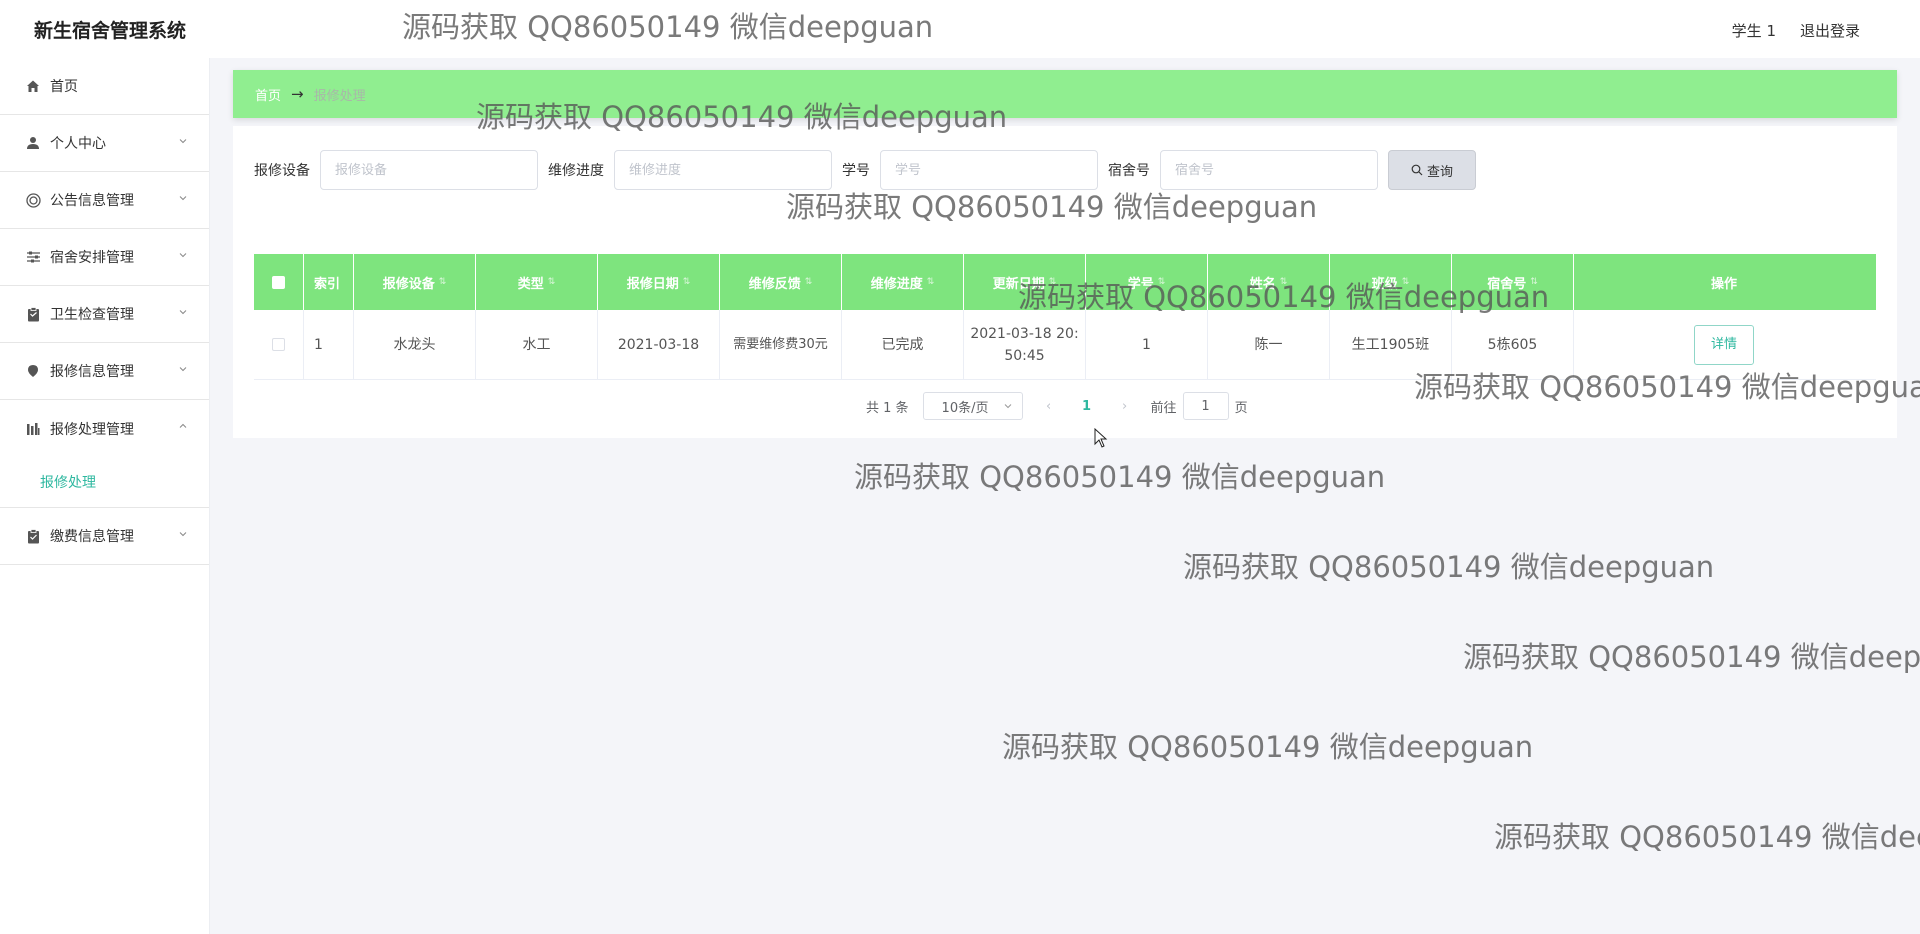  I want to click on room-input, so click(1269, 170).